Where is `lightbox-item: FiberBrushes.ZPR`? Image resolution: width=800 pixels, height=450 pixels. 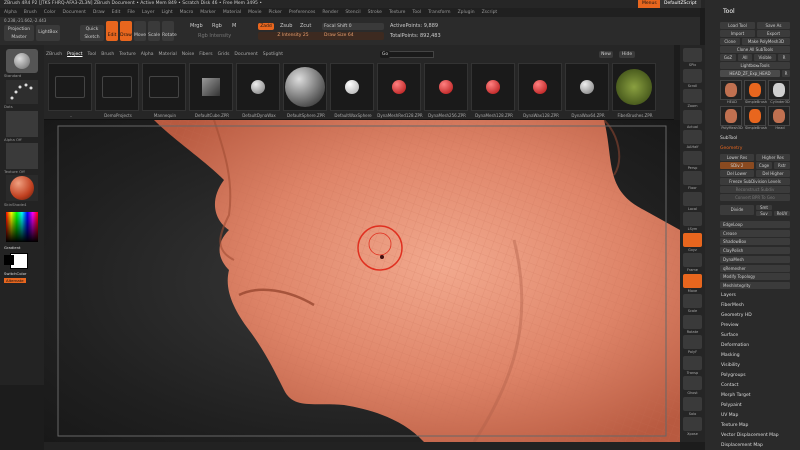
lightbox-item: FiberBrushes.ZPR is located at coordinates (634, 90).